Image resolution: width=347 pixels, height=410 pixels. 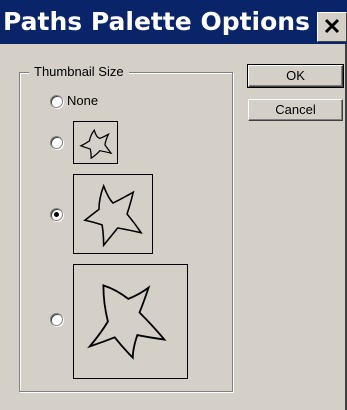 I want to click on title-bar: Paths Palette Options, so click(x=173, y=22).